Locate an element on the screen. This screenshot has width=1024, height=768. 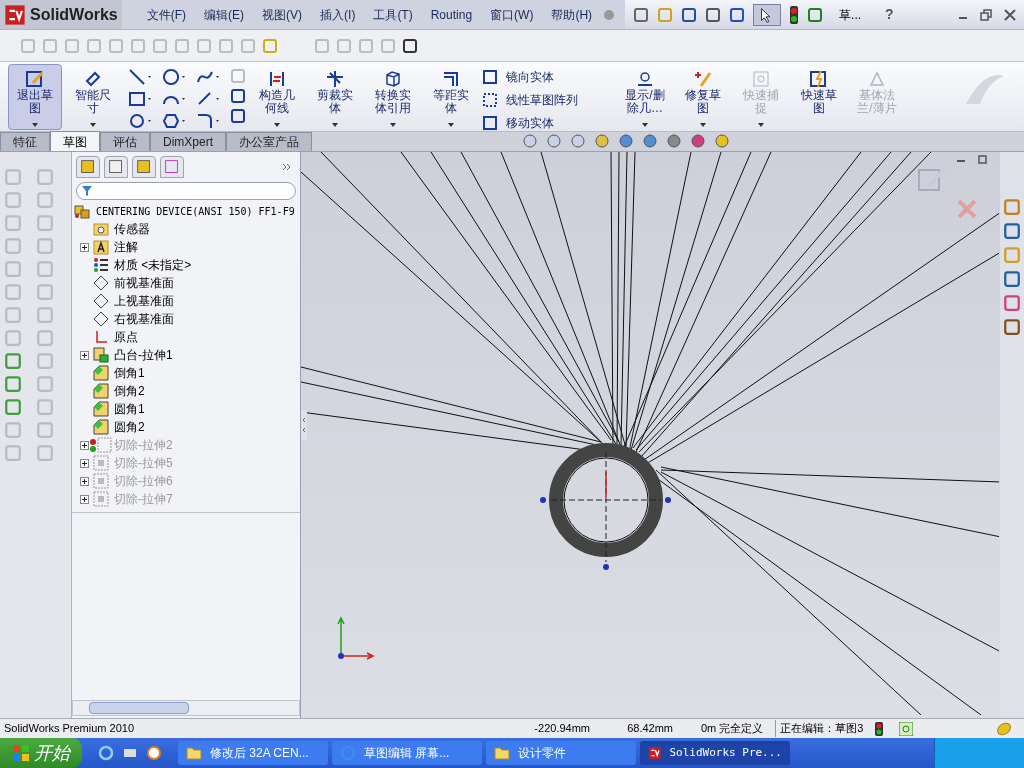
product-name: SolidWorks Premium 2010 is located at coordinates (69, 729).